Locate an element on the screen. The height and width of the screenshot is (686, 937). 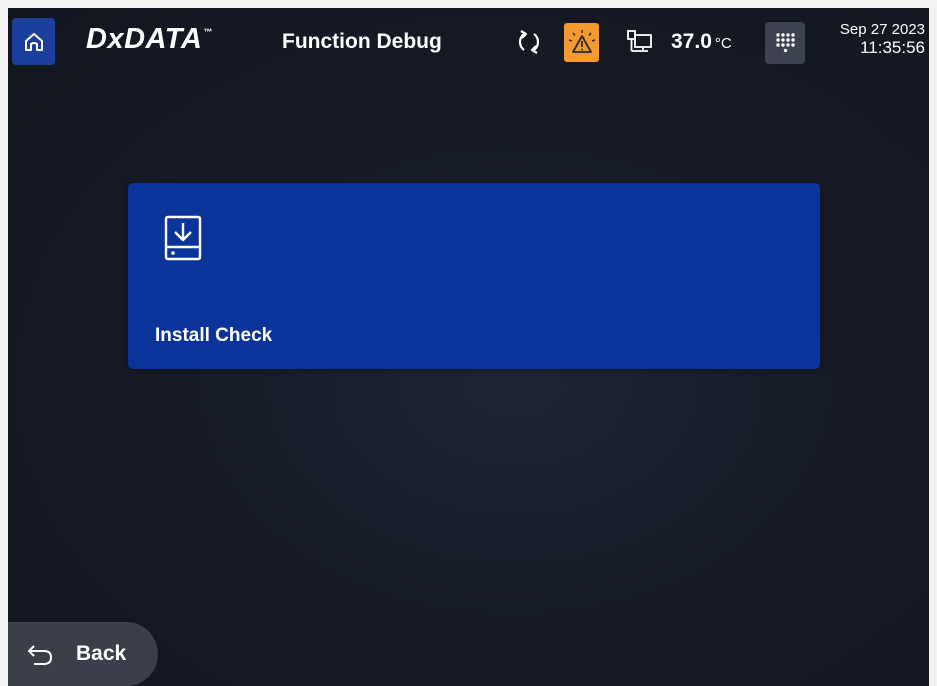
home-icon is located at coordinates (33, 41).